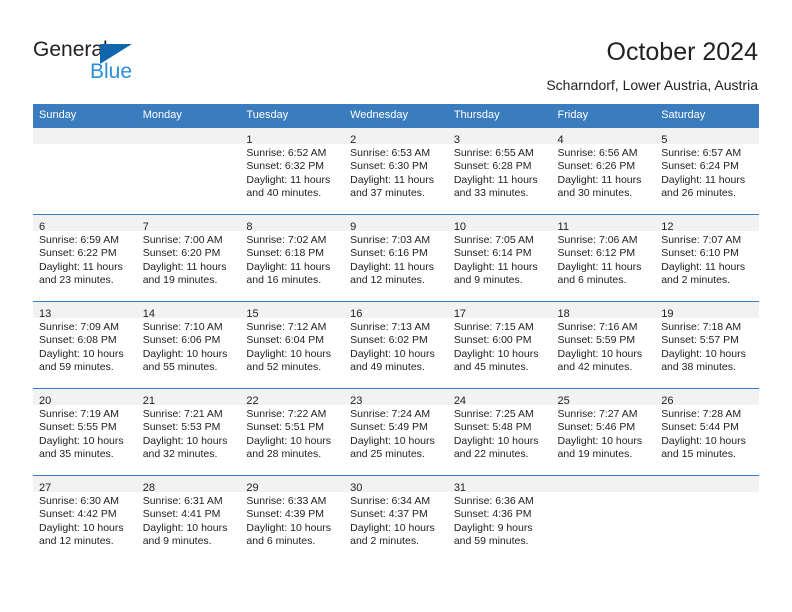 This screenshot has width=792, height=612. I want to click on day-number-band: 14, so click(188, 311).